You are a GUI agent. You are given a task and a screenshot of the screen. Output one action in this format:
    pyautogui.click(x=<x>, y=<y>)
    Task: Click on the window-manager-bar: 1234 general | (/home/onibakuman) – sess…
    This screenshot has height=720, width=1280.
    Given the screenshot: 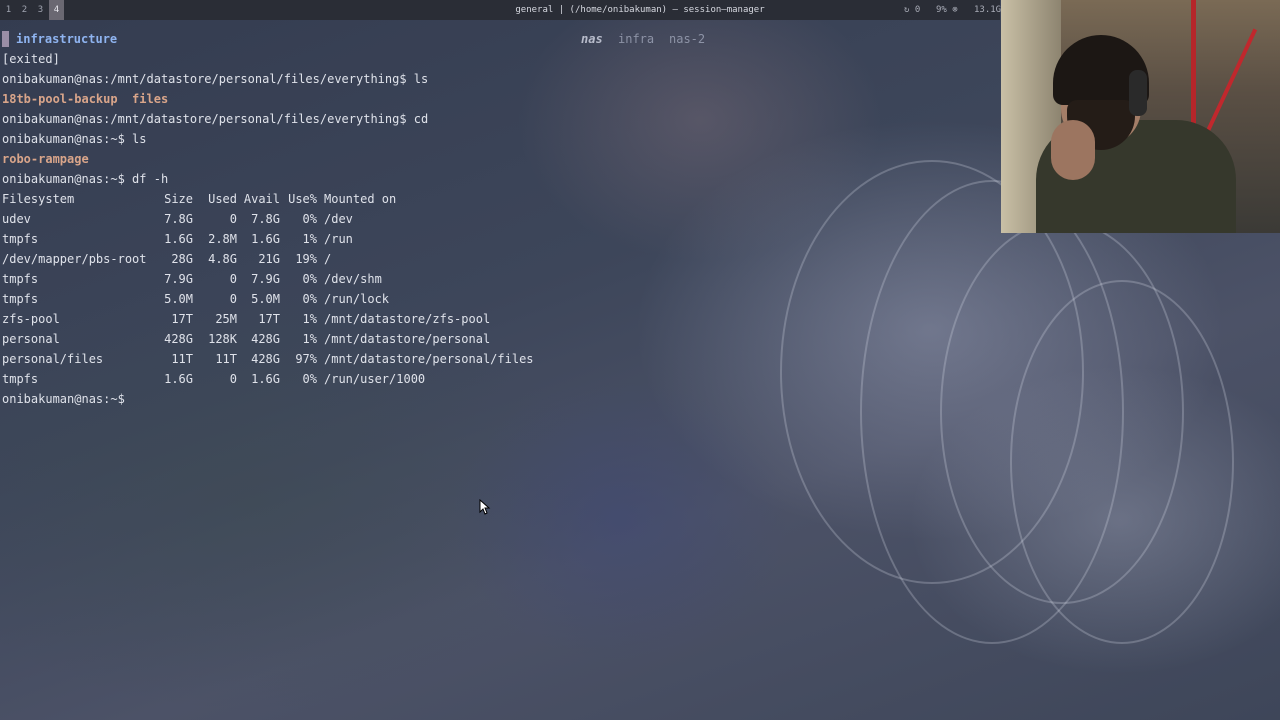 What is the action you would take?
    pyautogui.click(x=501, y=10)
    